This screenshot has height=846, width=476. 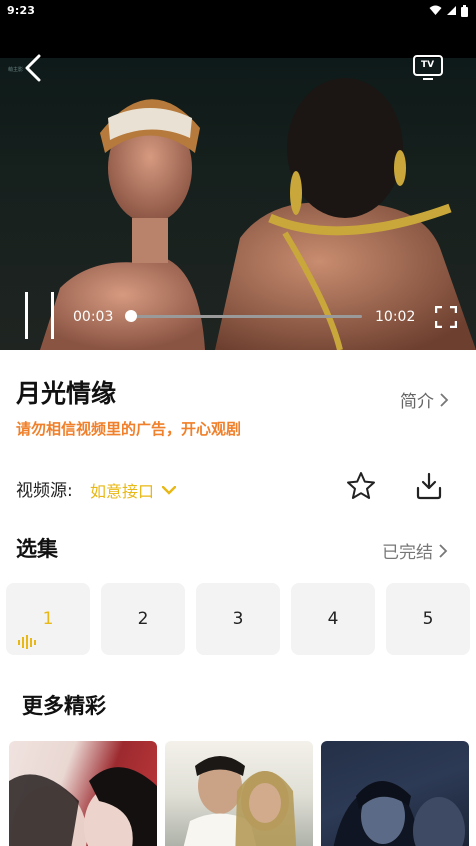 I want to click on battery-icon, so click(x=464, y=10).